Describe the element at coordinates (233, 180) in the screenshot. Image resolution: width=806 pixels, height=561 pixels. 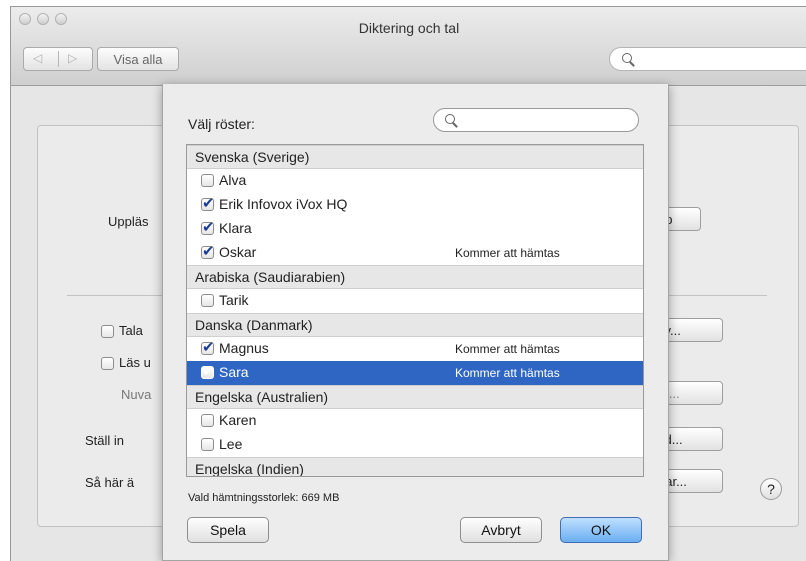
I see `voice-name: Alva` at that location.